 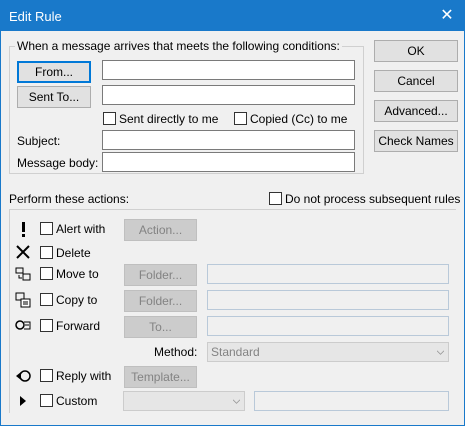 What do you see at coordinates (77, 274) in the screenshot?
I see `move-to-label: Move to` at bounding box center [77, 274].